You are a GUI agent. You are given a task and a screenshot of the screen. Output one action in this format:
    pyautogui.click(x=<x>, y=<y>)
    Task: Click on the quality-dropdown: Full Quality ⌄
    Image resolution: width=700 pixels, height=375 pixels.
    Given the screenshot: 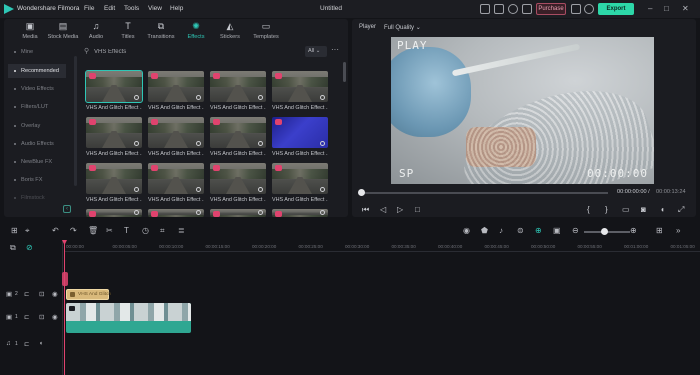 What is the action you would take?
    pyautogui.click(x=402, y=27)
    